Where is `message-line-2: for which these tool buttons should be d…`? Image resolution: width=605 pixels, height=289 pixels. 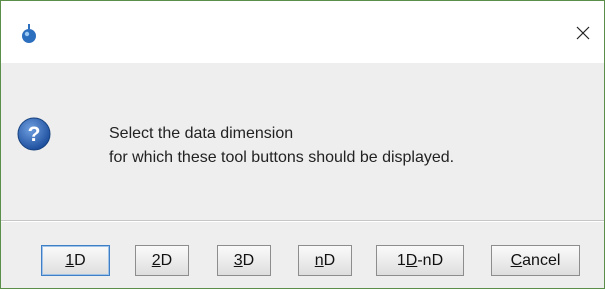 message-line-2: for which these tool buttons should be d… is located at coordinates (282, 157).